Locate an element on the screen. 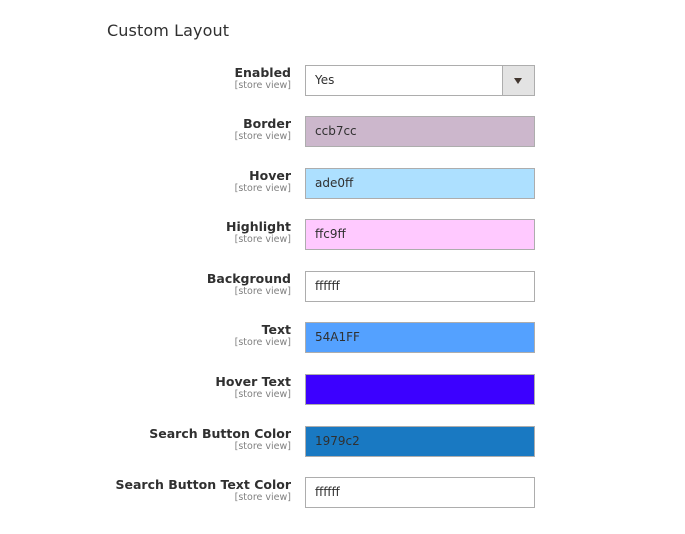 The height and width of the screenshot is (534, 685). field-label-text: Hover Text is located at coordinates (253, 381).